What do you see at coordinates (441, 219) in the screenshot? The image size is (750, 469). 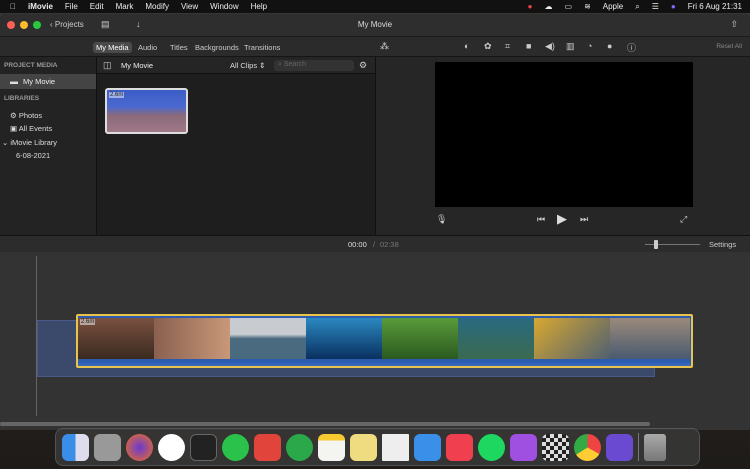 I see `microphone-icon: 🎙︎` at bounding box center [441, 219].